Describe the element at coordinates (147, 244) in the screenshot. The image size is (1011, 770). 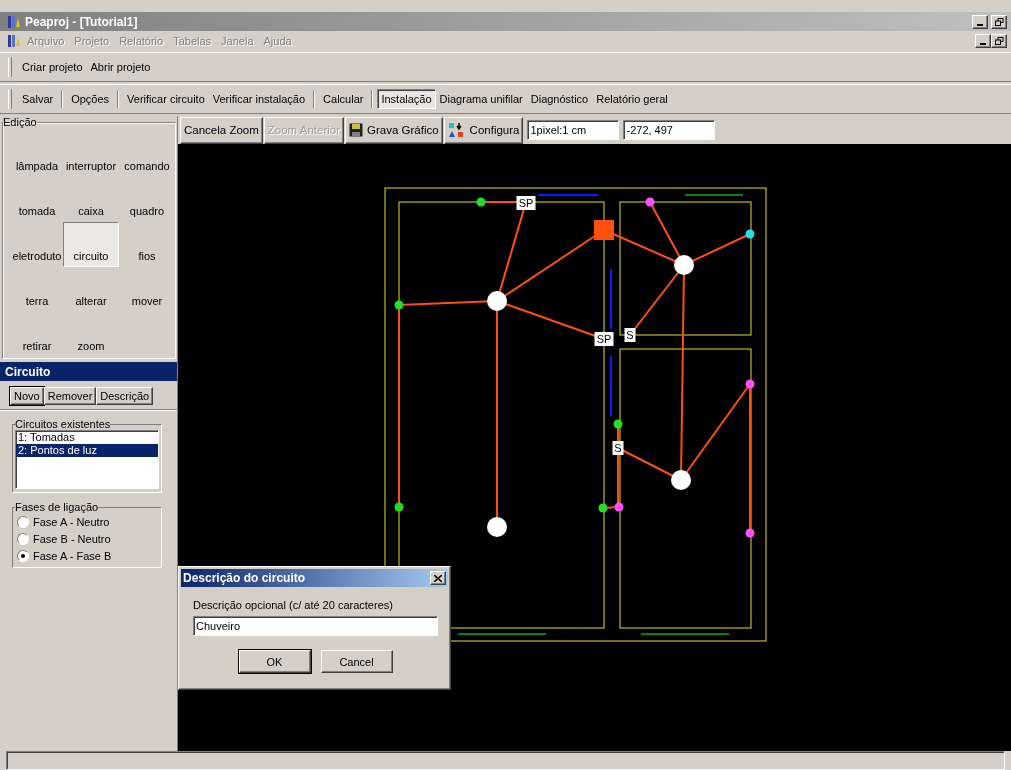
I see `tool-button: fios` at that location.